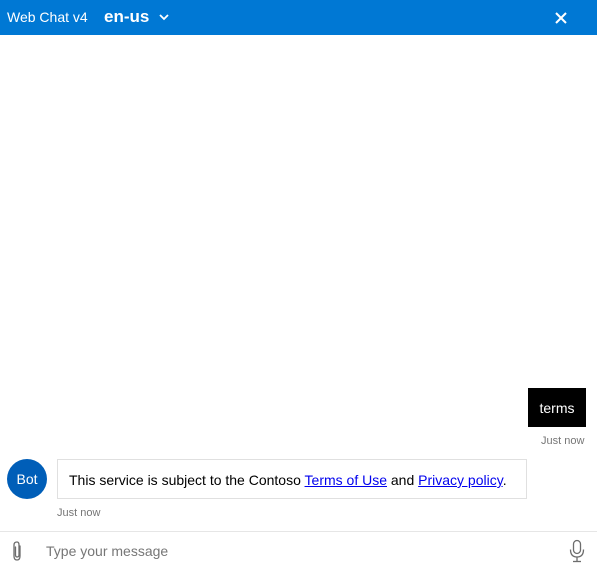 Image resolution: width=597 pixels, height=570 pixels. What do you see at coordinates (577, 551) in the screenshot?
I see `microphone-icon` at bounding box center [577, 551].